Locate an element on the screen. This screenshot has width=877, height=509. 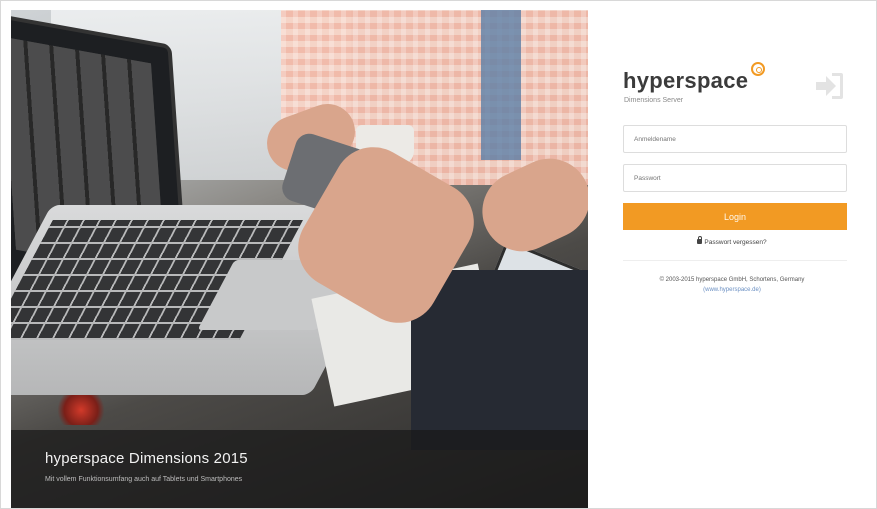
website-link: (www.hyperspace.de) is located at coordinates (732, 290).